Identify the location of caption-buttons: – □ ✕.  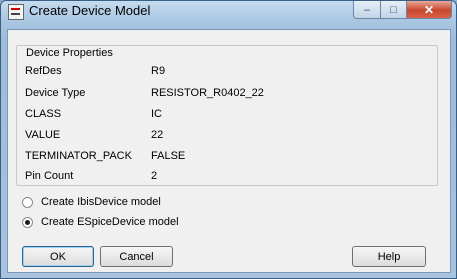
(402, 10).